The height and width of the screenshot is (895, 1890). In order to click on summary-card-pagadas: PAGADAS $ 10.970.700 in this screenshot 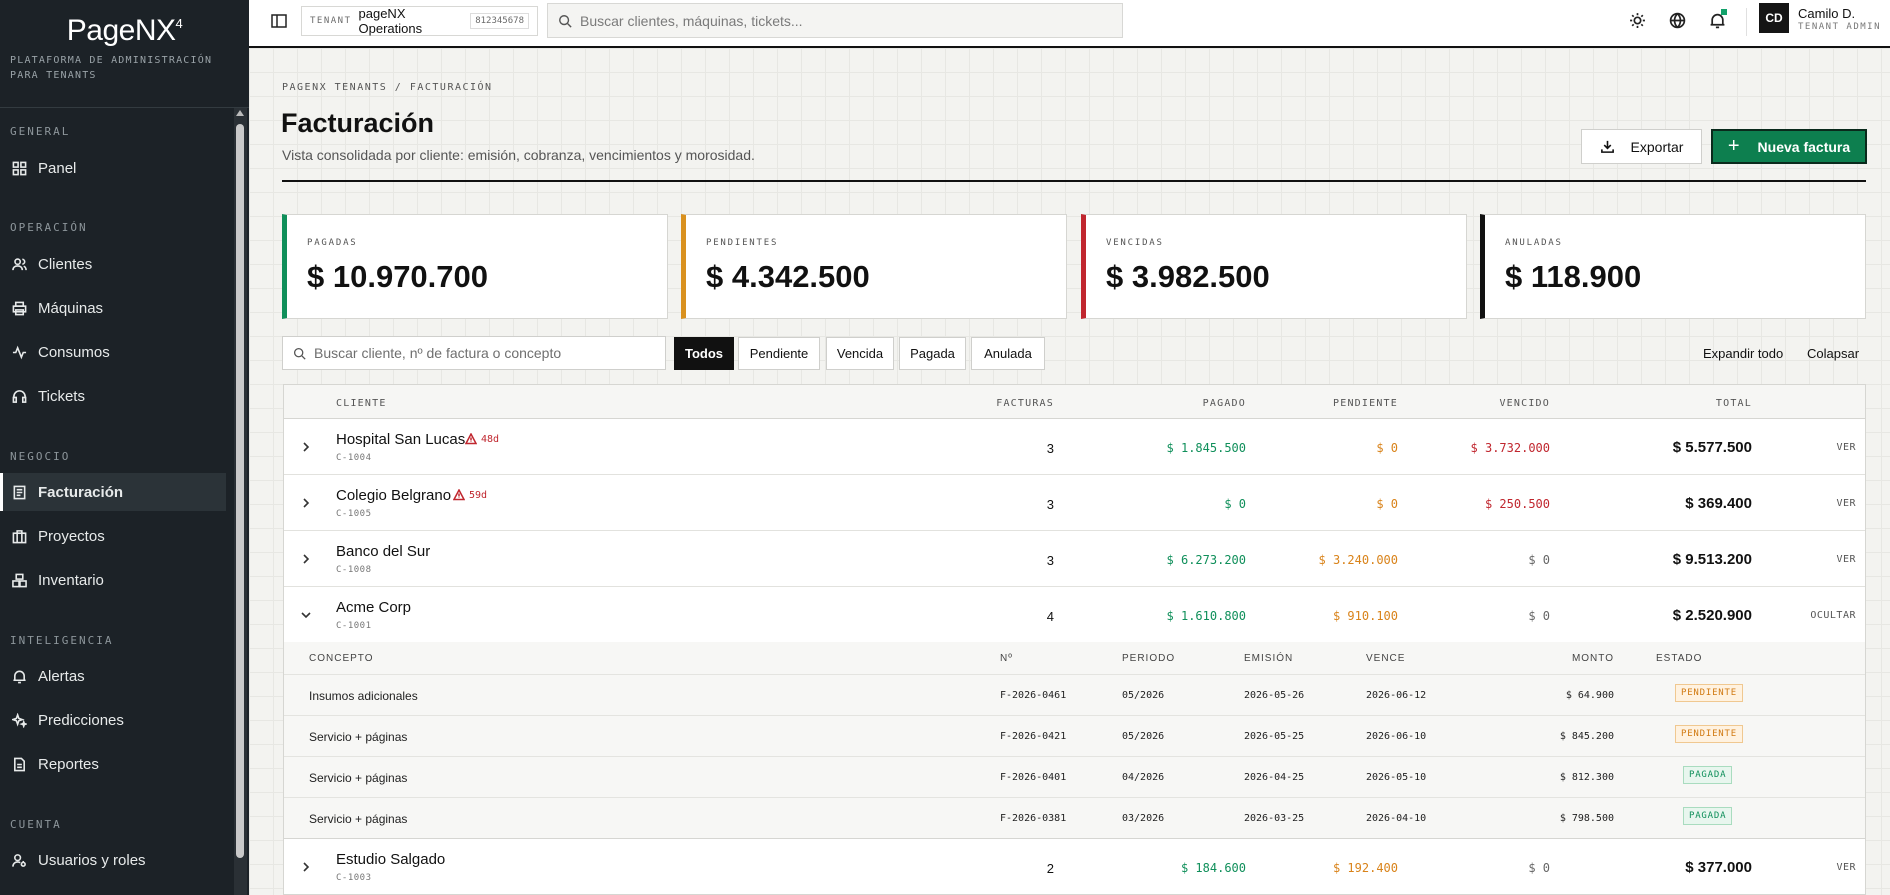, I will do `click(475, 266)`.